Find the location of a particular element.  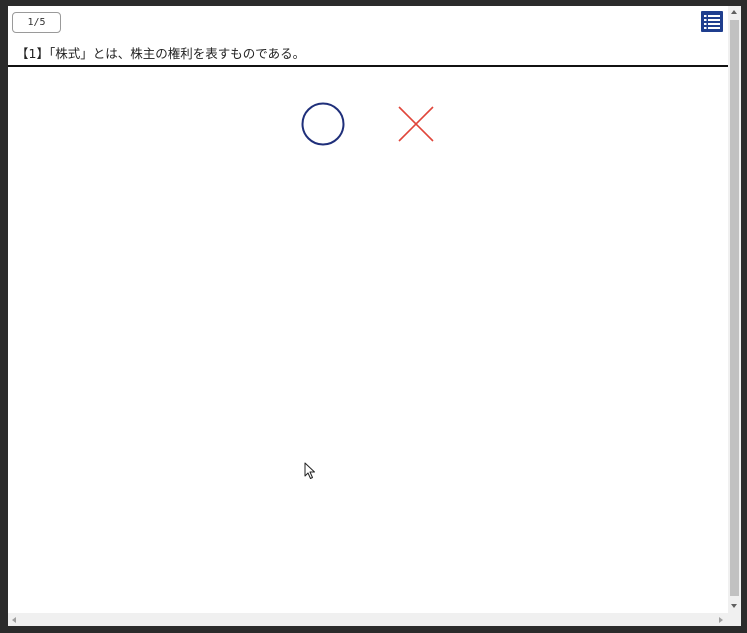

question-text: 【1】「株式」とは、株主の権利を表すものである。 is located at coordinates (161, 53).